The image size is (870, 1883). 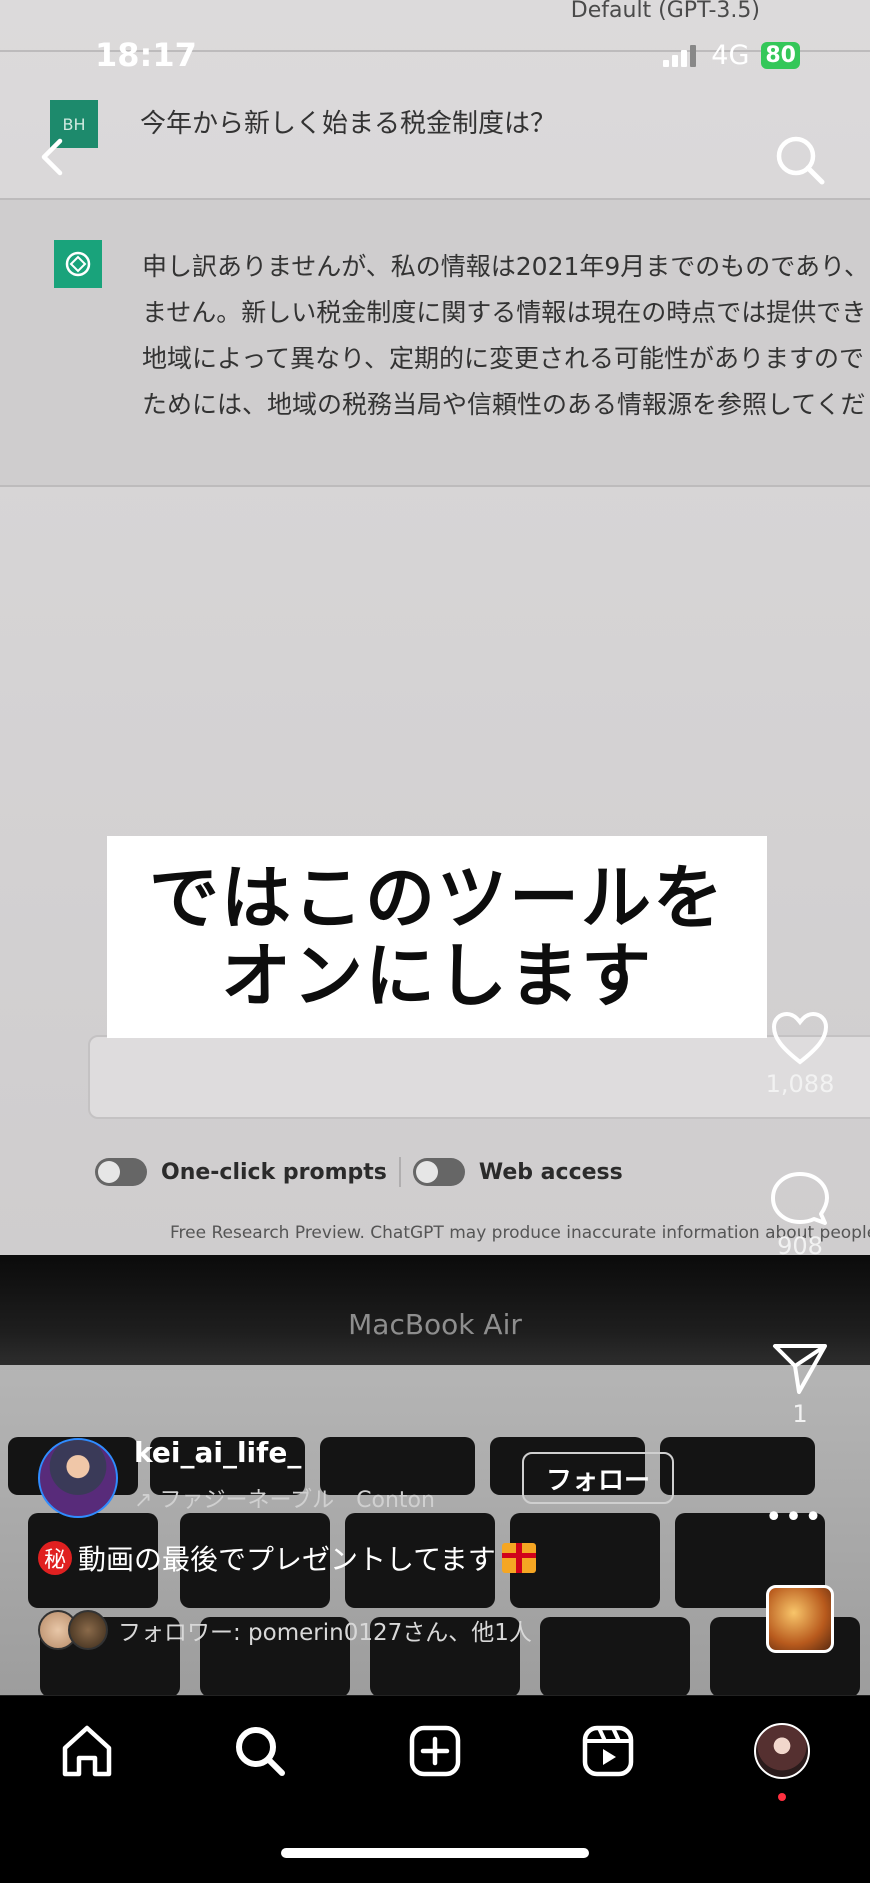 What do you see at coordinates (53, 159) in the screenshot?
I see `back-icon` at bounding box center [53, 159].